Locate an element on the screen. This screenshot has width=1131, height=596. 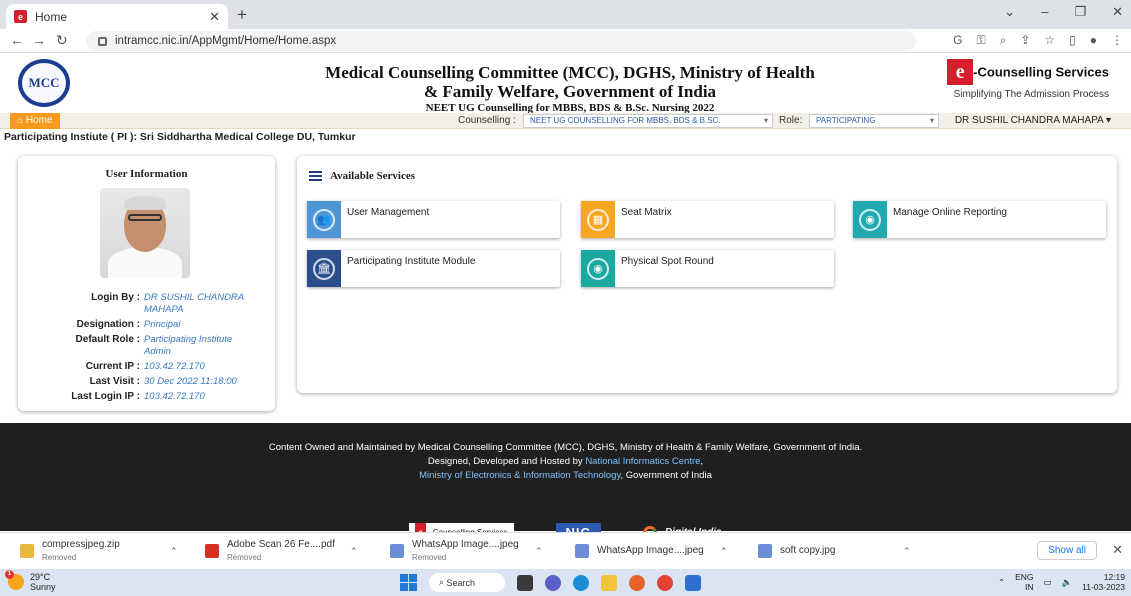
designation-label: Designation : is located at coordinates (108, 324).